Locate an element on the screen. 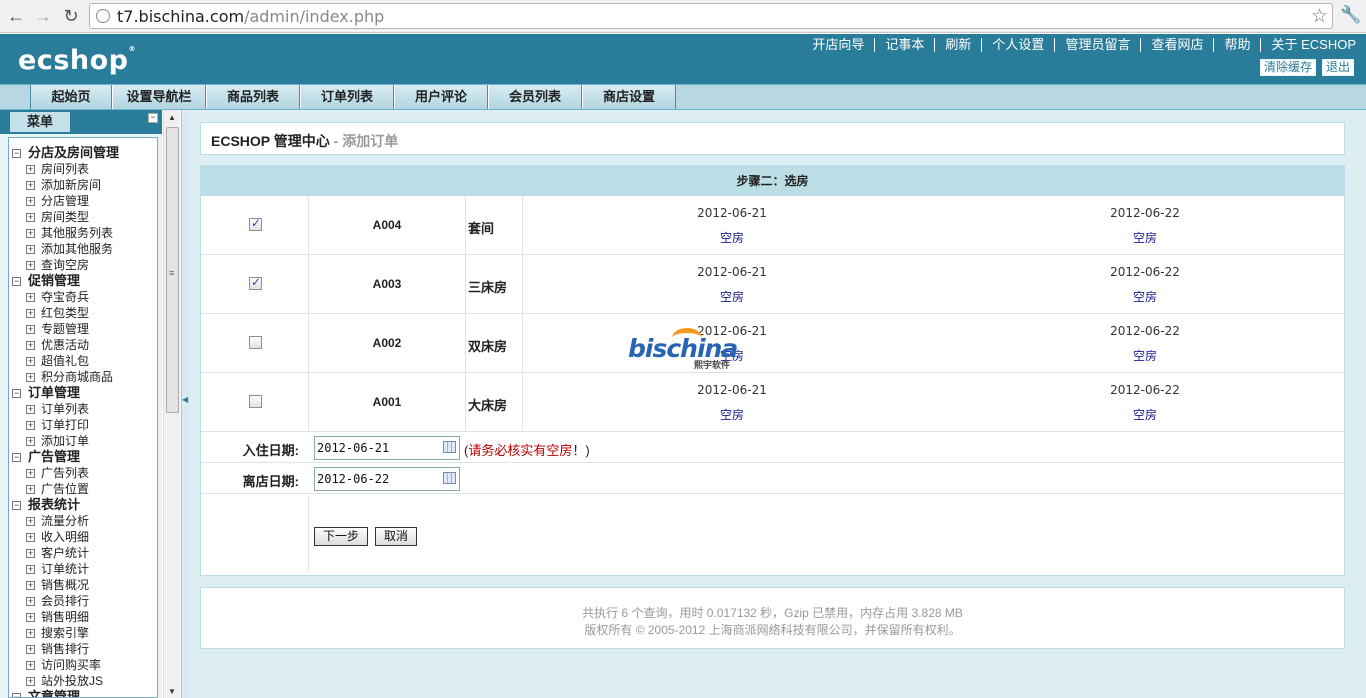 The height and width of the screenshot is (698, 1366). sidebar-item: + 销售明细 is located at coordinates (64, 617).